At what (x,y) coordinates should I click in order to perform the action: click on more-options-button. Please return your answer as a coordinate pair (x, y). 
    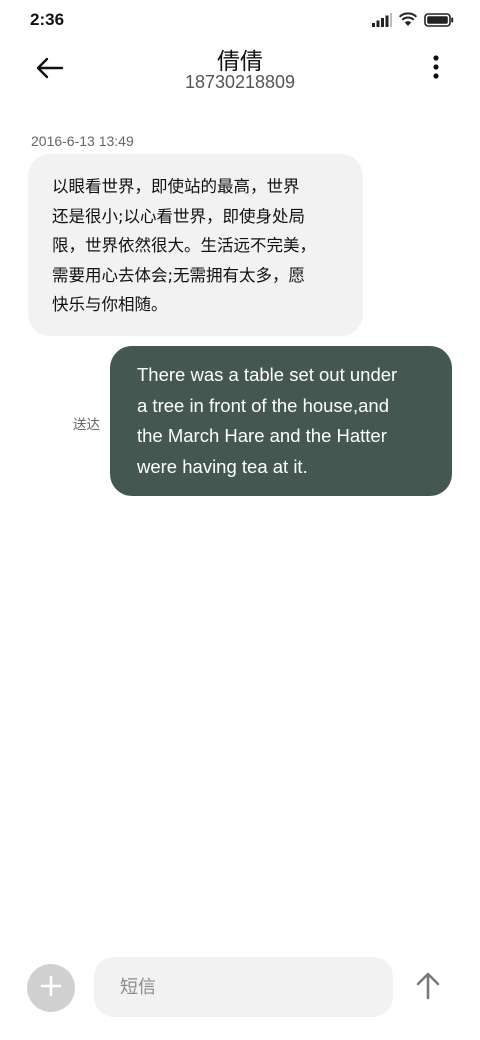
    Looking at the image, I should click on (436, 69).